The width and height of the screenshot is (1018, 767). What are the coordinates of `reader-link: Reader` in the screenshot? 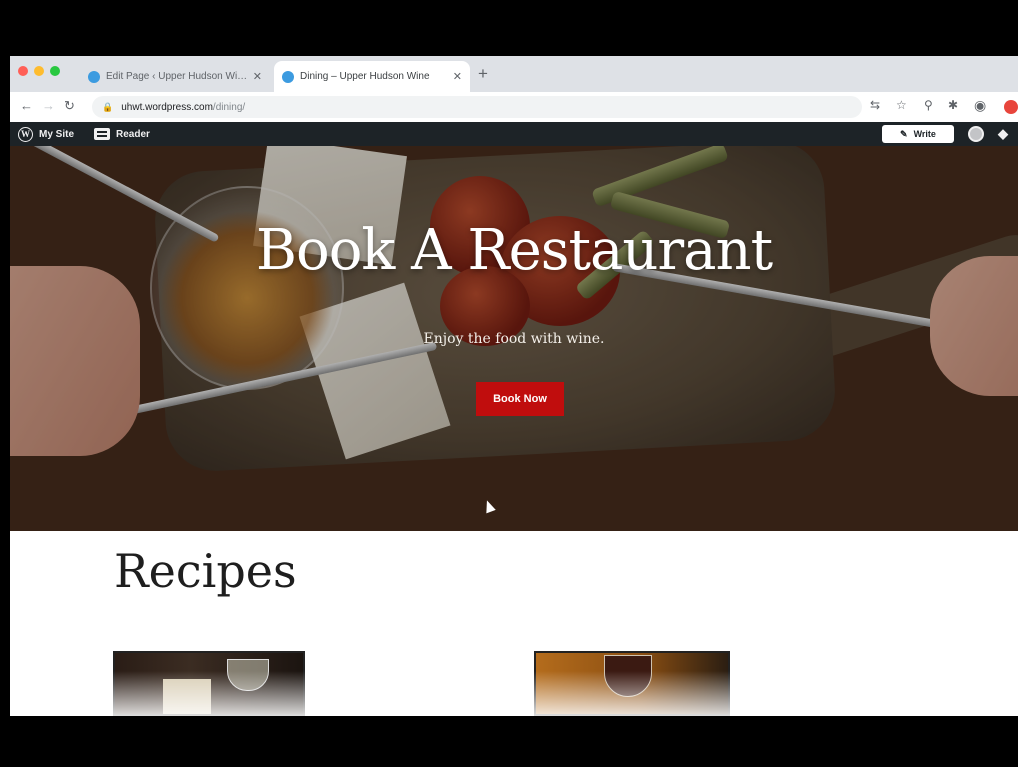 It's located at (122, 134).